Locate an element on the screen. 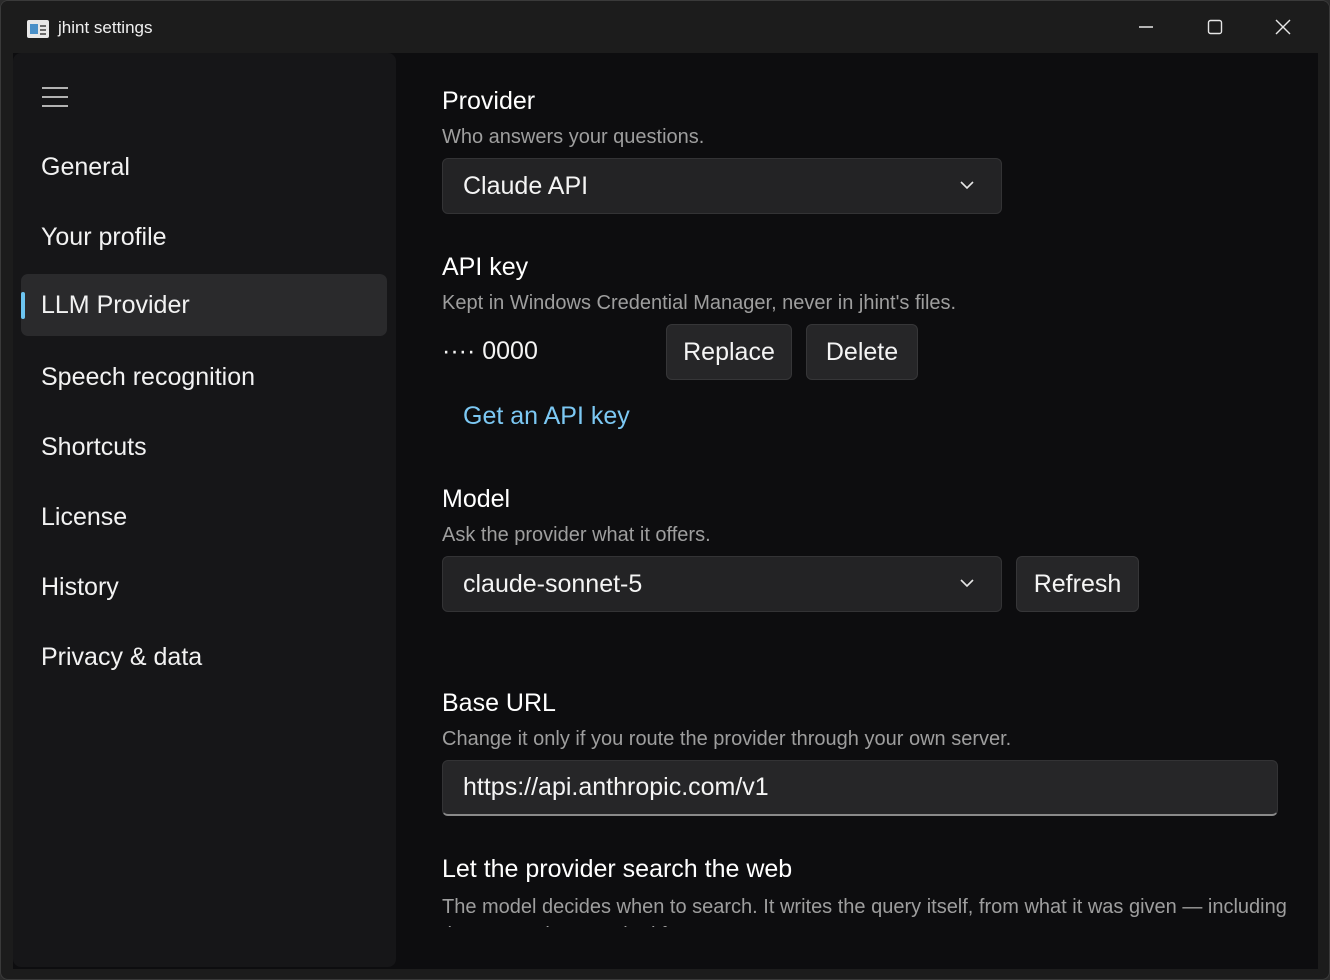 The image size is (1330, 980). provider-selected-value: Claude API is located at coordinates (526, 185).